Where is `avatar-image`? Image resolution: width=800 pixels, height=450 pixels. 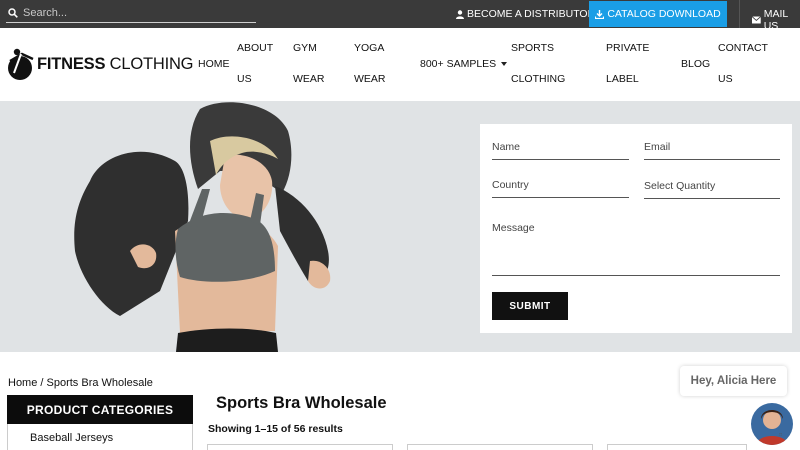 avatar-image is located at coordinates (772, 424).